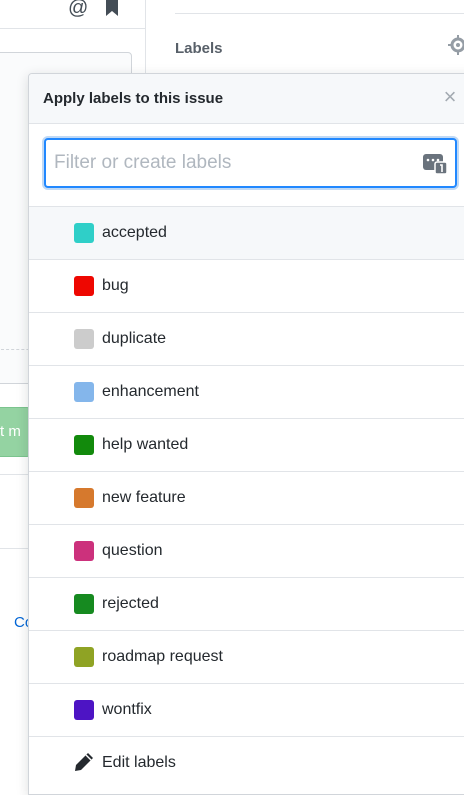 The height and width of the screenshot is (795, 464). I want to click on label-item: duplicate, so click(246, 339).